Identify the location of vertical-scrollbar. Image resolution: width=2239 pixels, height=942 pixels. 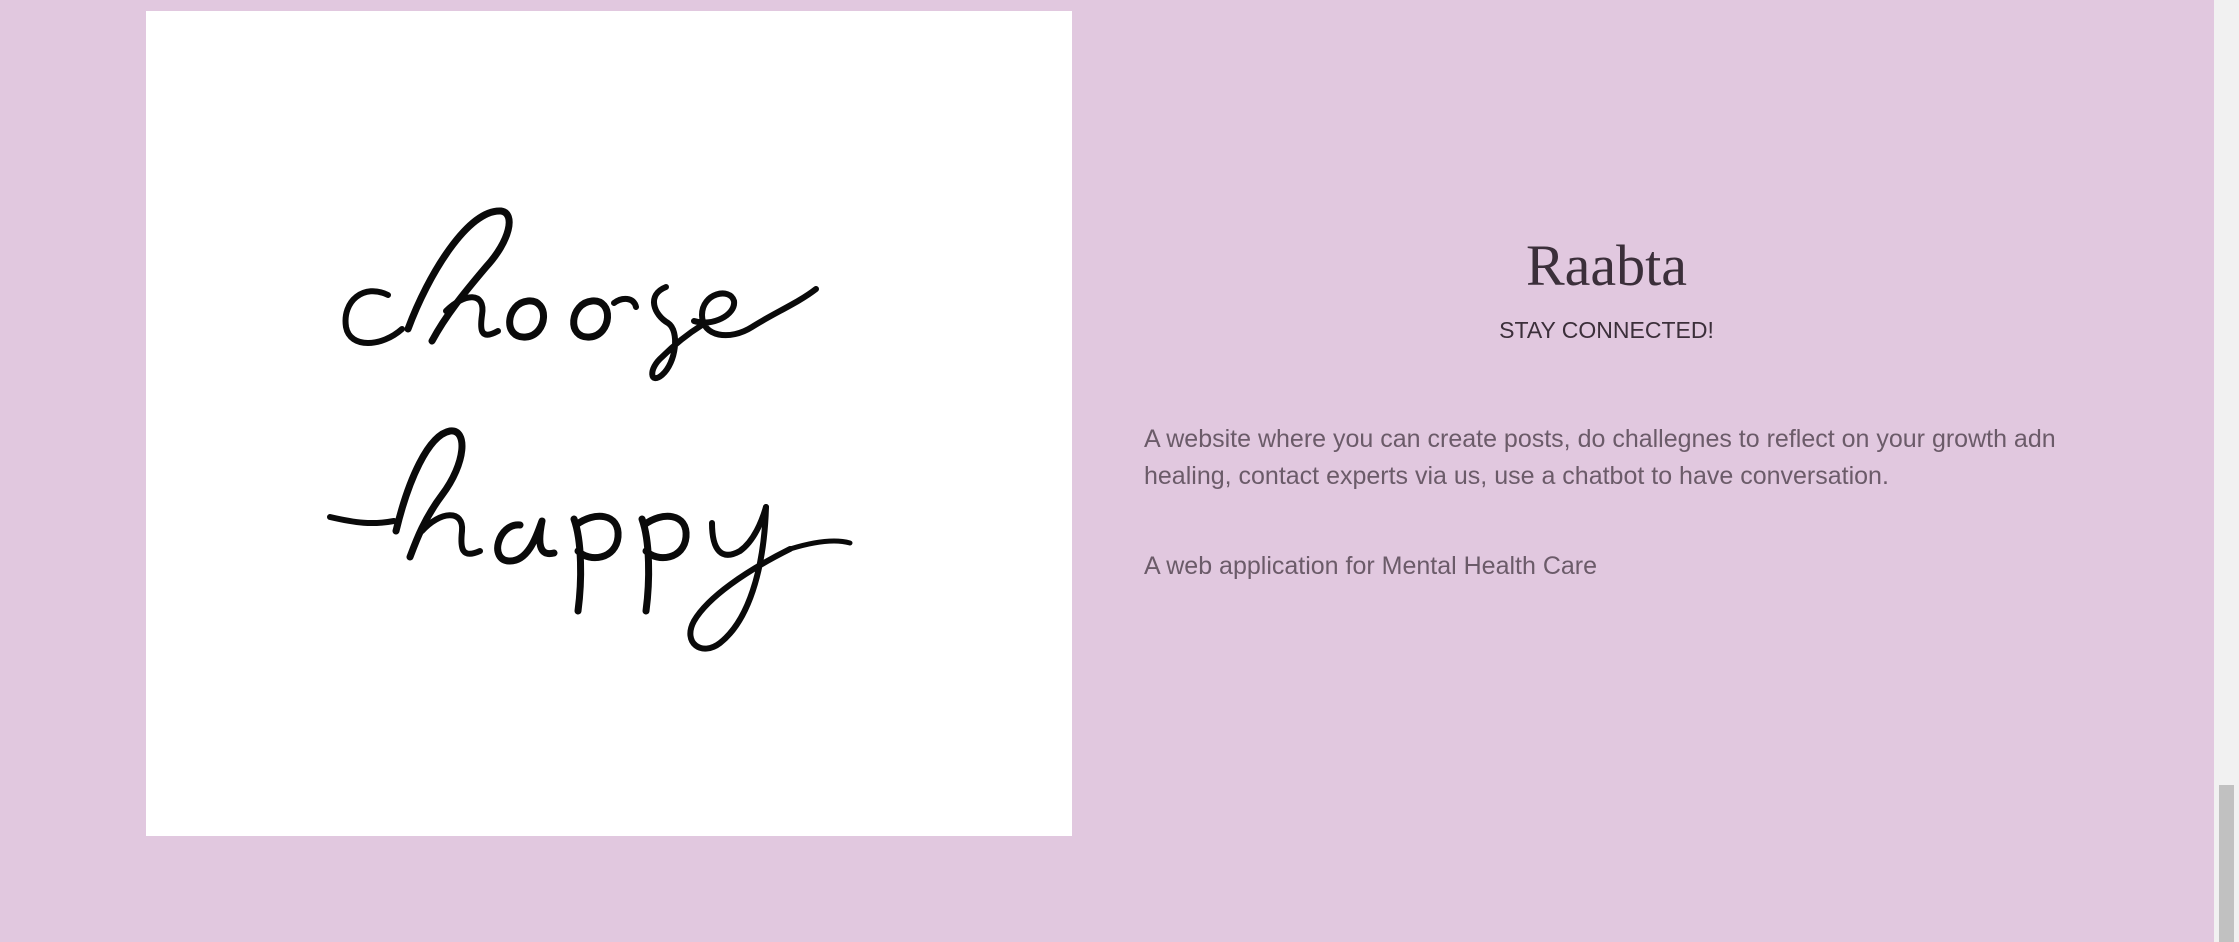
(2226, 471).